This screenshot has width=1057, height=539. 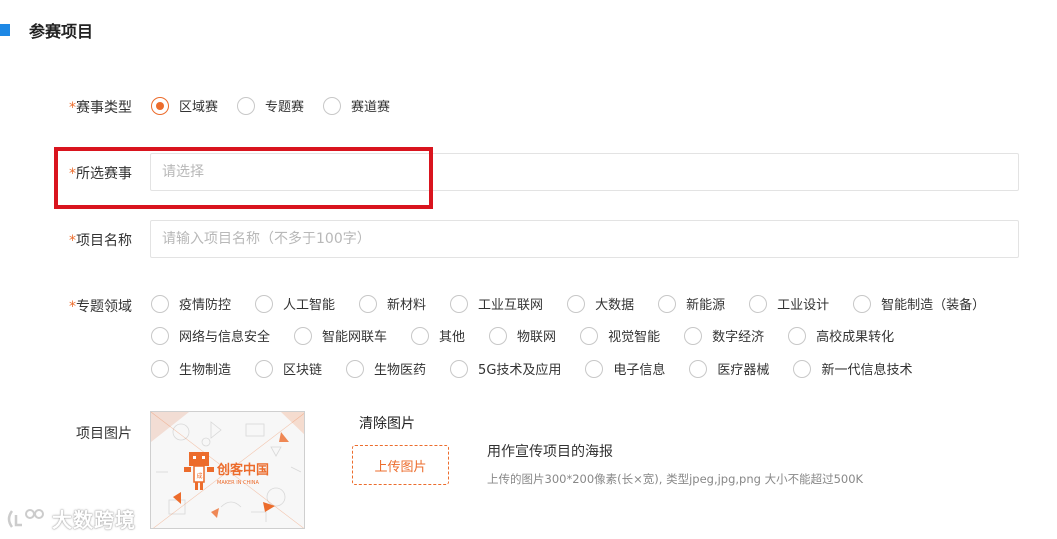 What do you see at coordinates (724, 335) in the screenshot?
I see `topic-option: 数字经济` at bounding box center [724, 335].